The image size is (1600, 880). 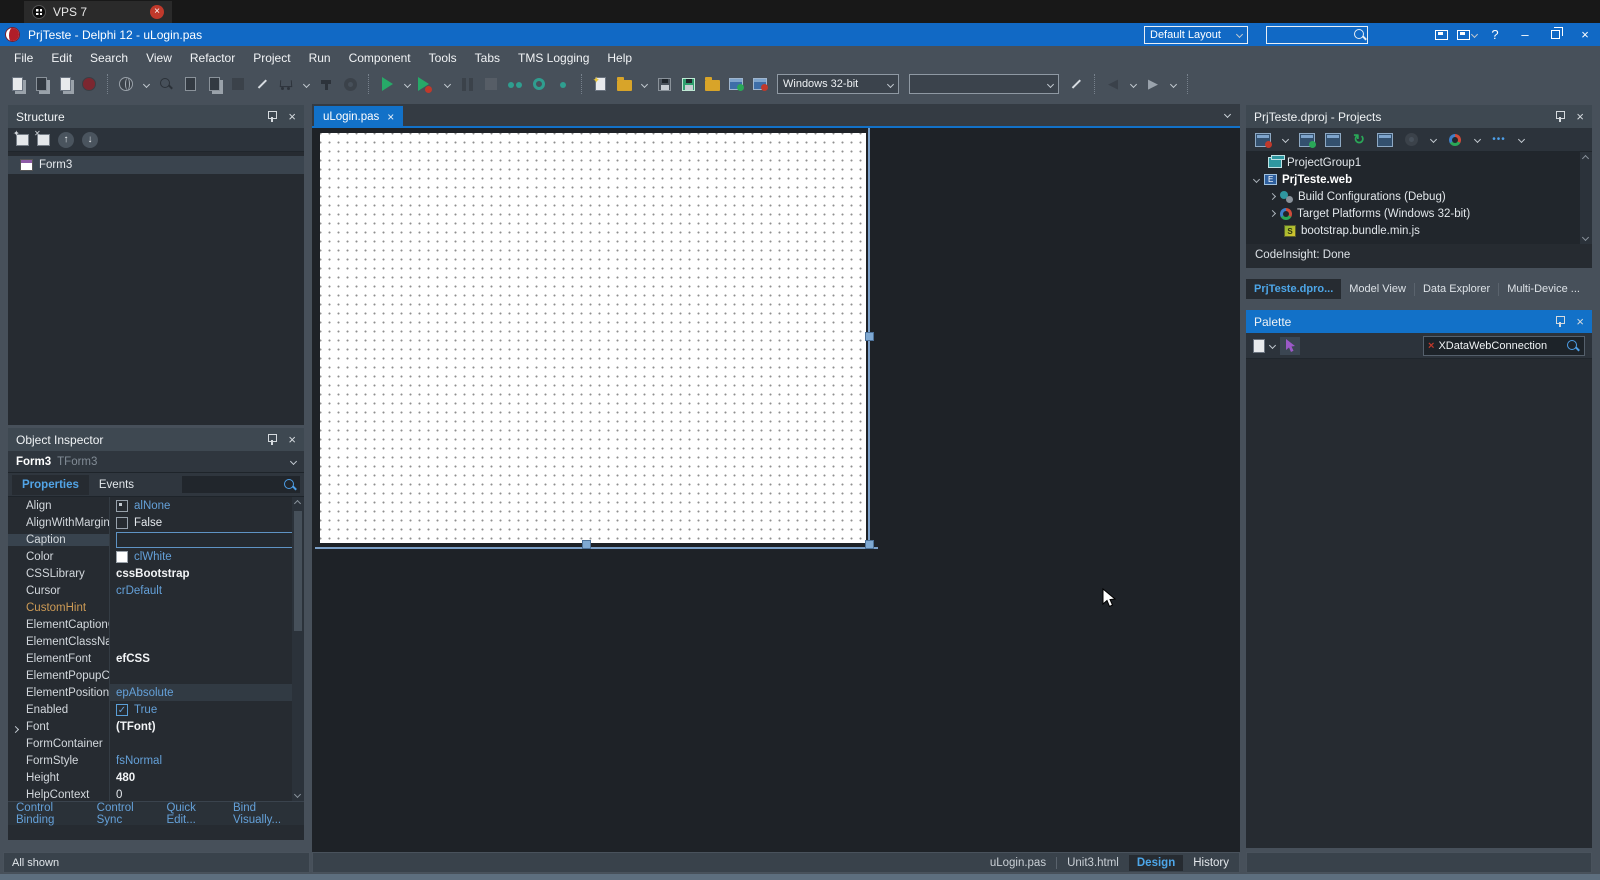 I want to click on unit-chevron-icon, so click(x=1285, y=140).